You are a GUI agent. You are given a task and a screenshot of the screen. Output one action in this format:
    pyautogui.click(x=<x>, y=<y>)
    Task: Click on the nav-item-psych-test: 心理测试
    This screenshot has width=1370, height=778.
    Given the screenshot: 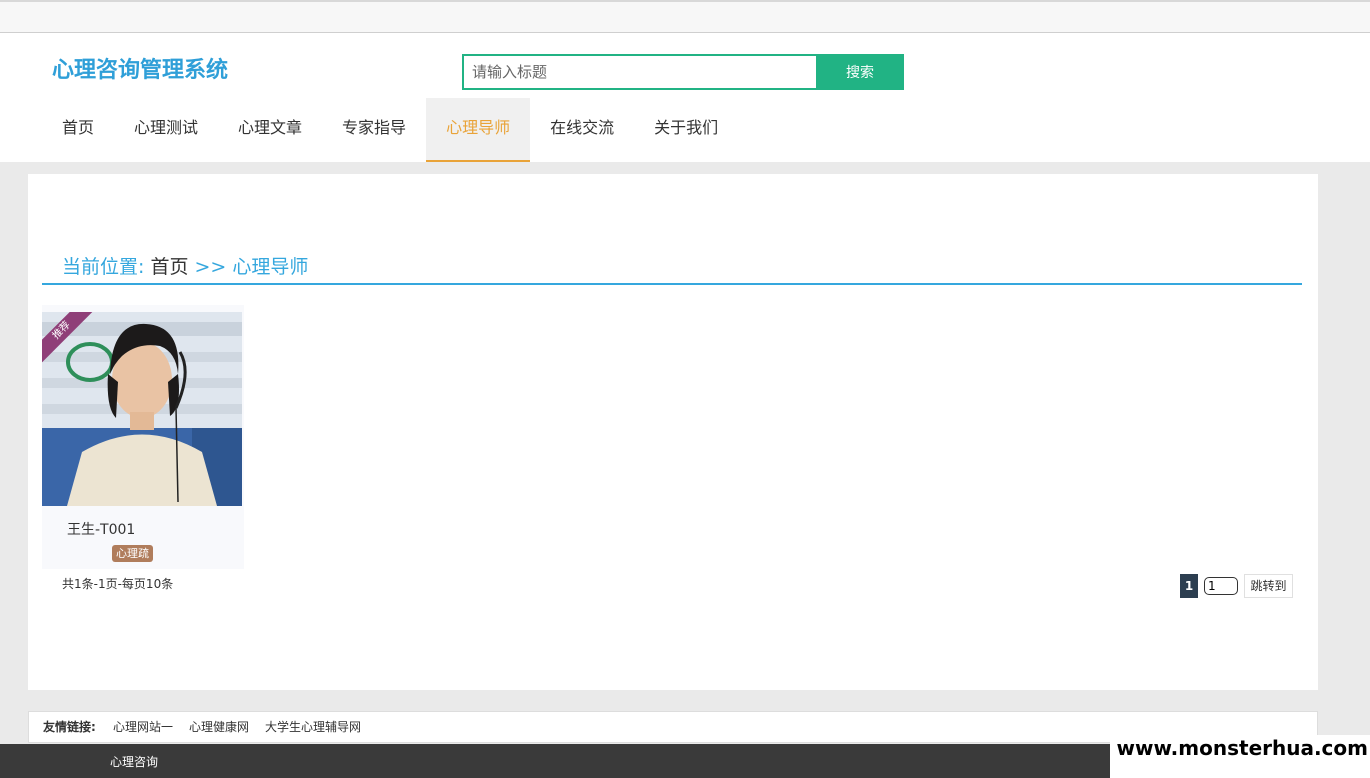 What is the action you would take?
    pyautogui.click(x=166, y=130)
    